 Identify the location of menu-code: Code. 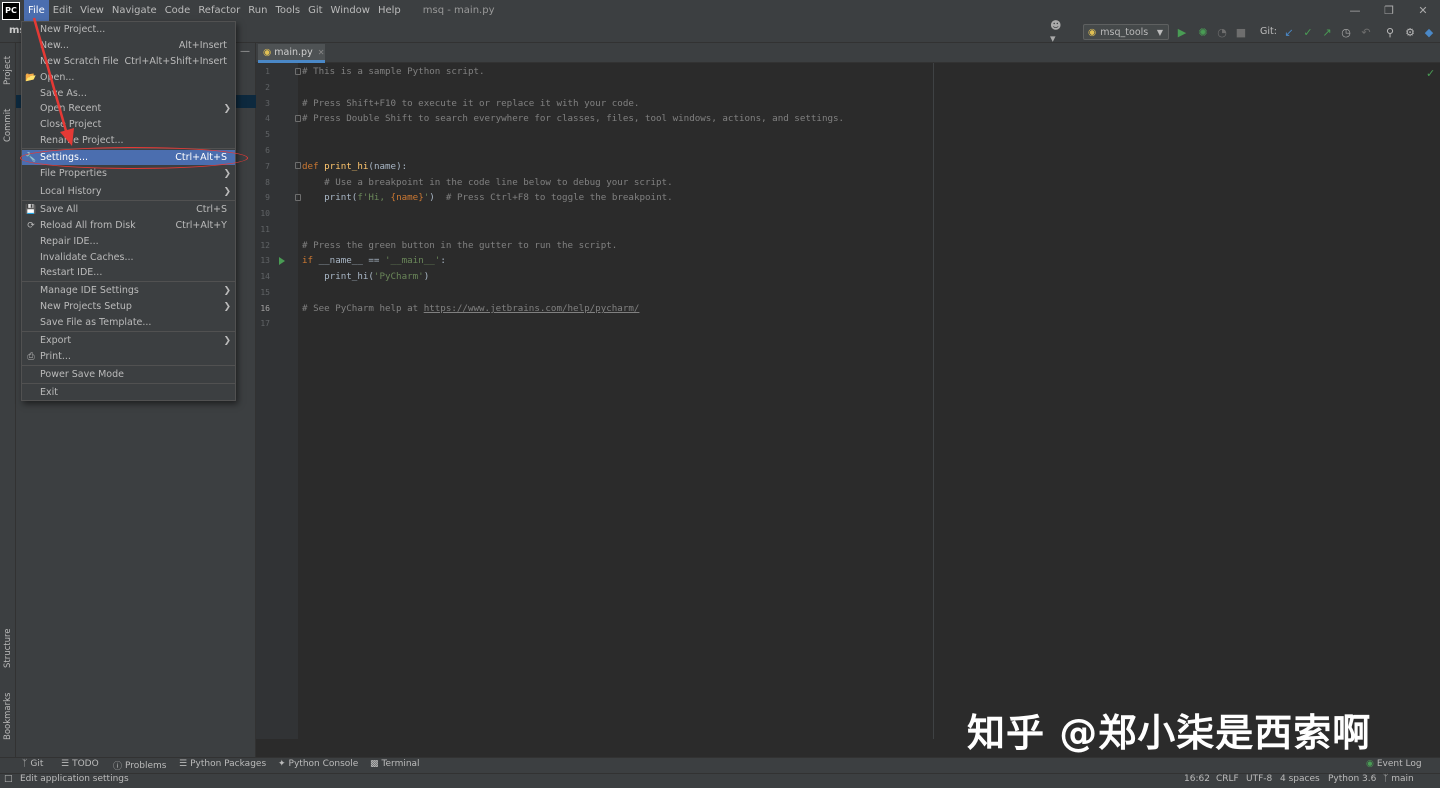
(178, 10).